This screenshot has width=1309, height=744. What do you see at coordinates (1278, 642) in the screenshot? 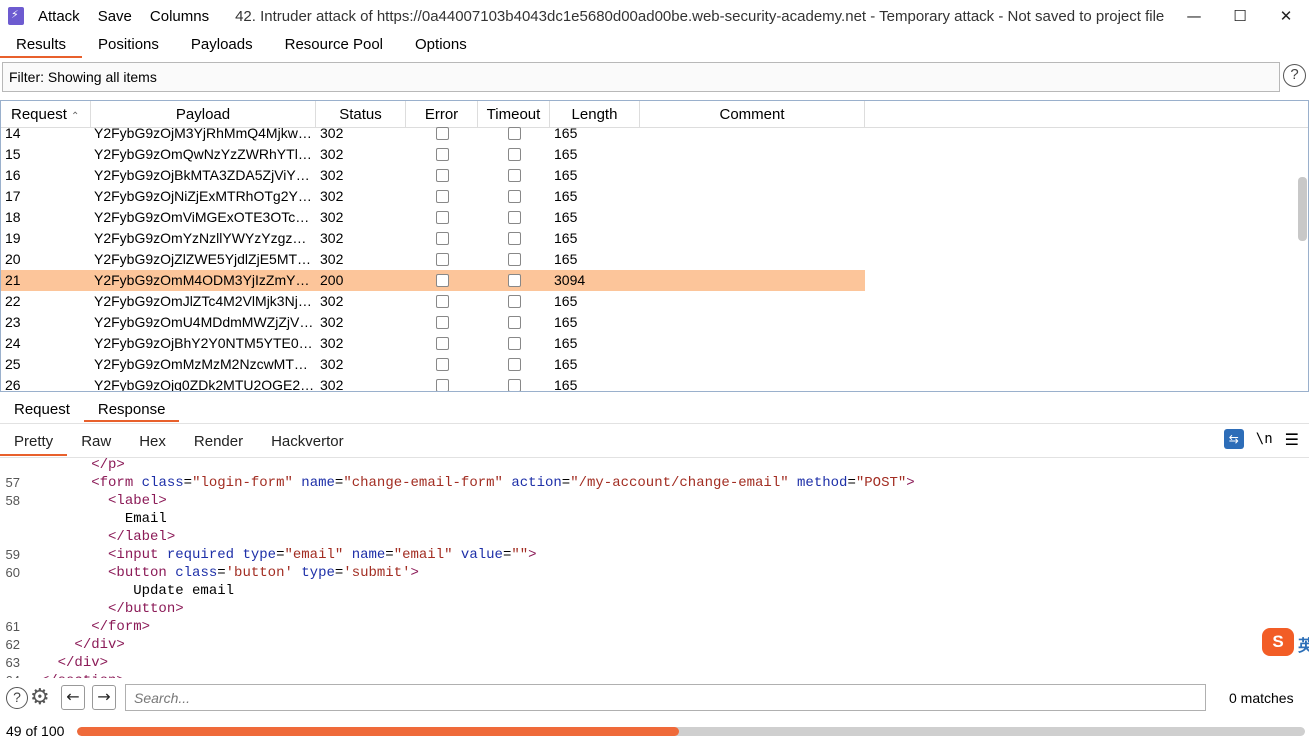
I see `sogou-ime-icon: S` at bounding box center [1278, 642].